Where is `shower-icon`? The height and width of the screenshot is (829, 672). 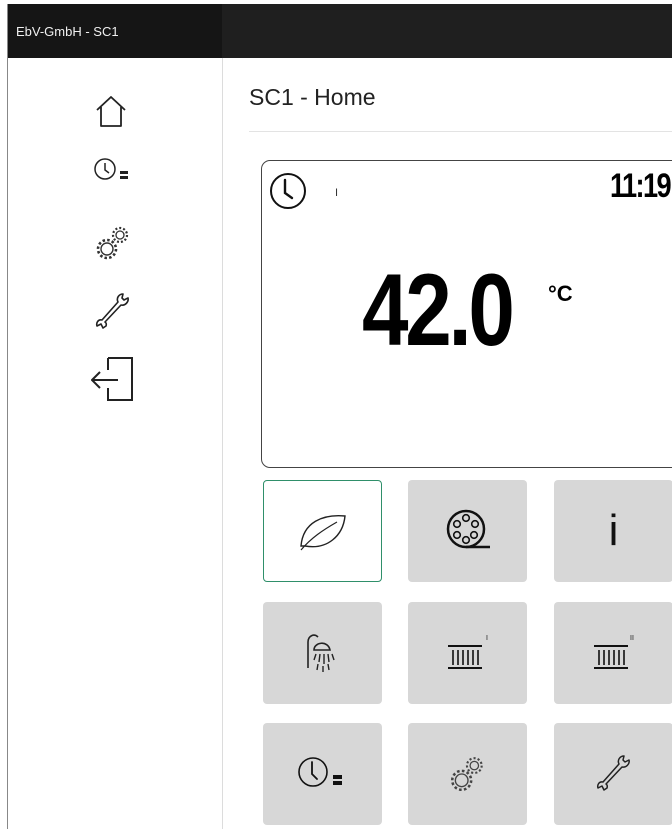
shower-icon is located at coordinates (320, 653).